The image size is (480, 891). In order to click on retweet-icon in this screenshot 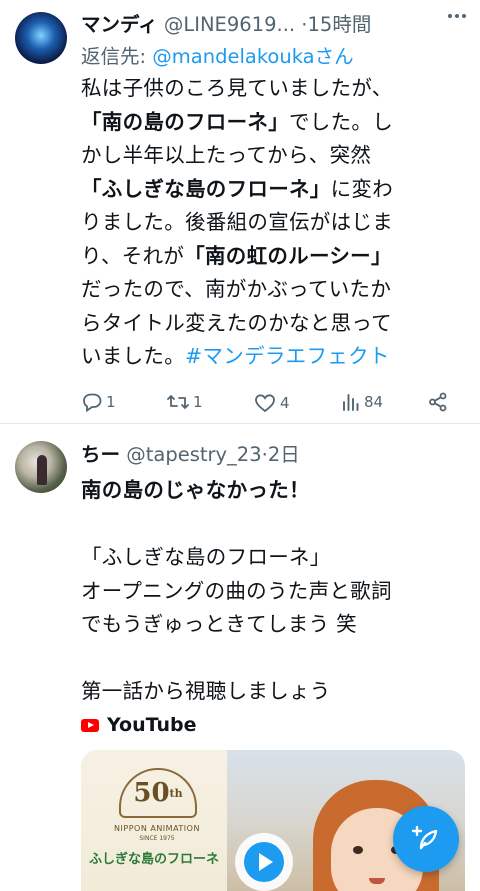, I will do `click(178, 402)`.